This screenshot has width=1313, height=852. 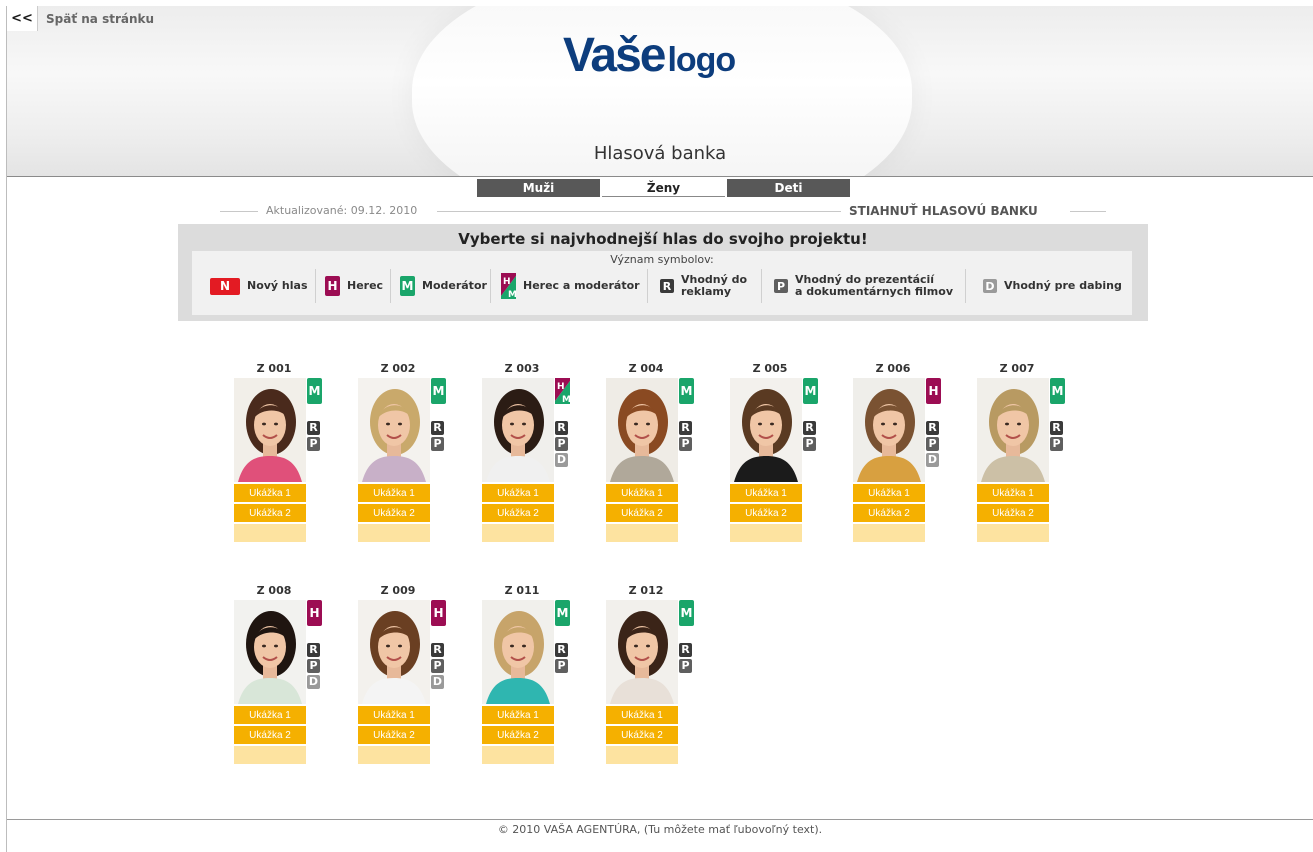 I want to click on voice-code: Z 001, so click(x=274, y=368).